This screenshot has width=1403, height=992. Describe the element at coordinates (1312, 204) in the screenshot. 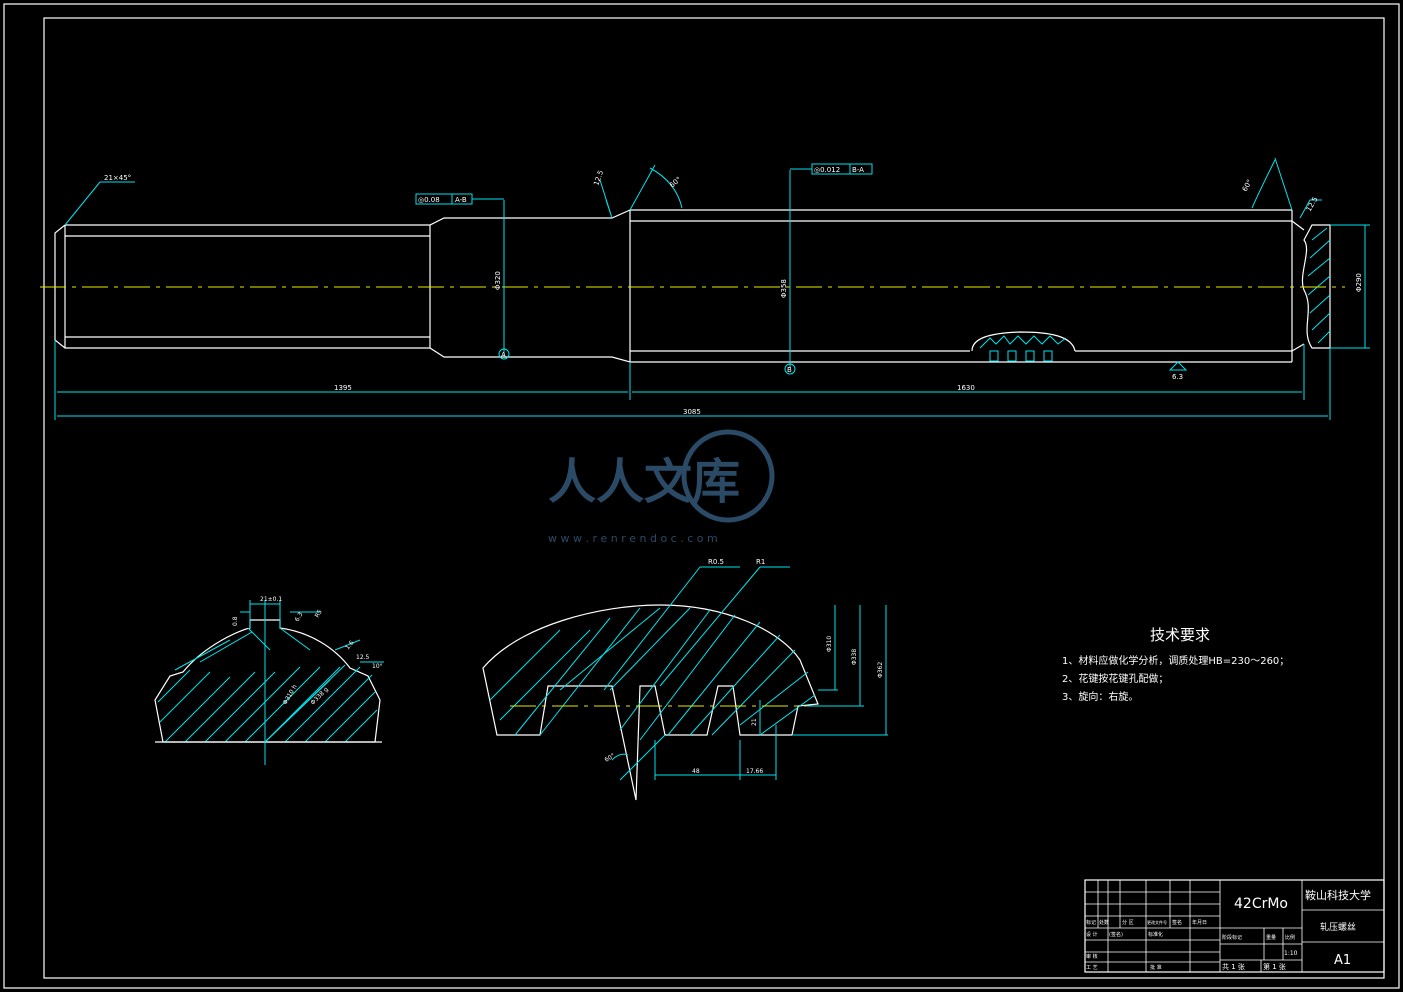

I see `rough-2-label: 12.5` at that location.